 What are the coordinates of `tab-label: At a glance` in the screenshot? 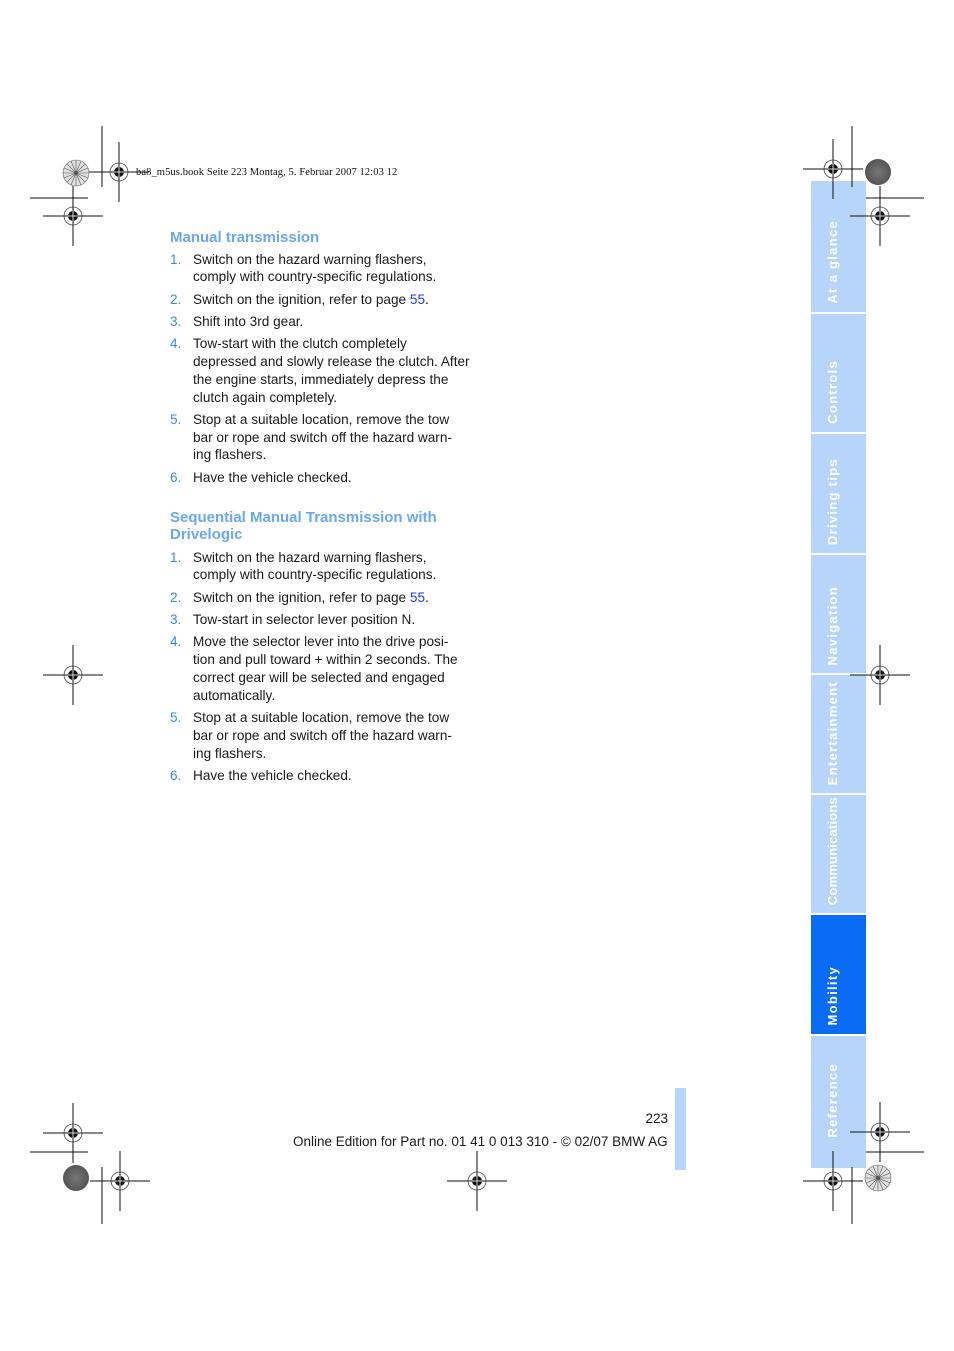 It's located at (832, 262).